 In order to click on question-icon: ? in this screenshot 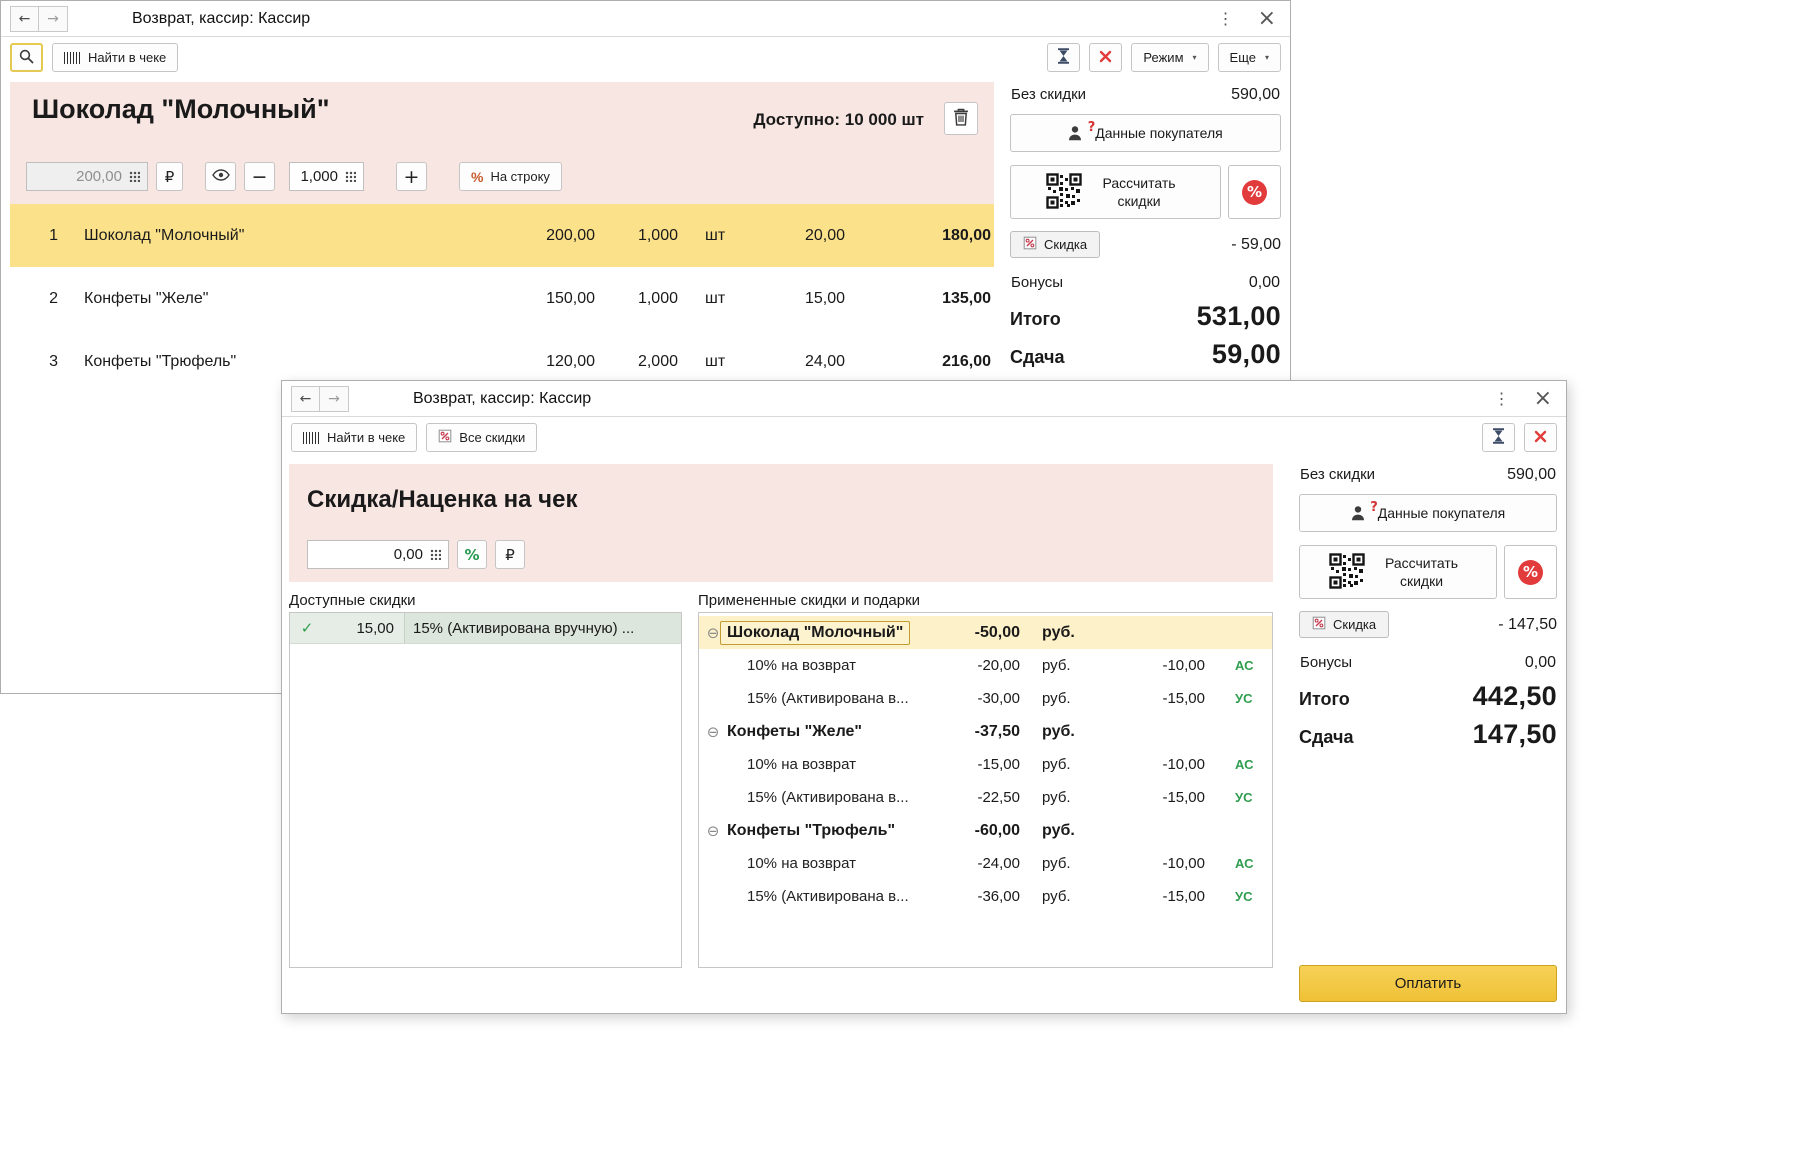, I will do `click(1374, 507)`.